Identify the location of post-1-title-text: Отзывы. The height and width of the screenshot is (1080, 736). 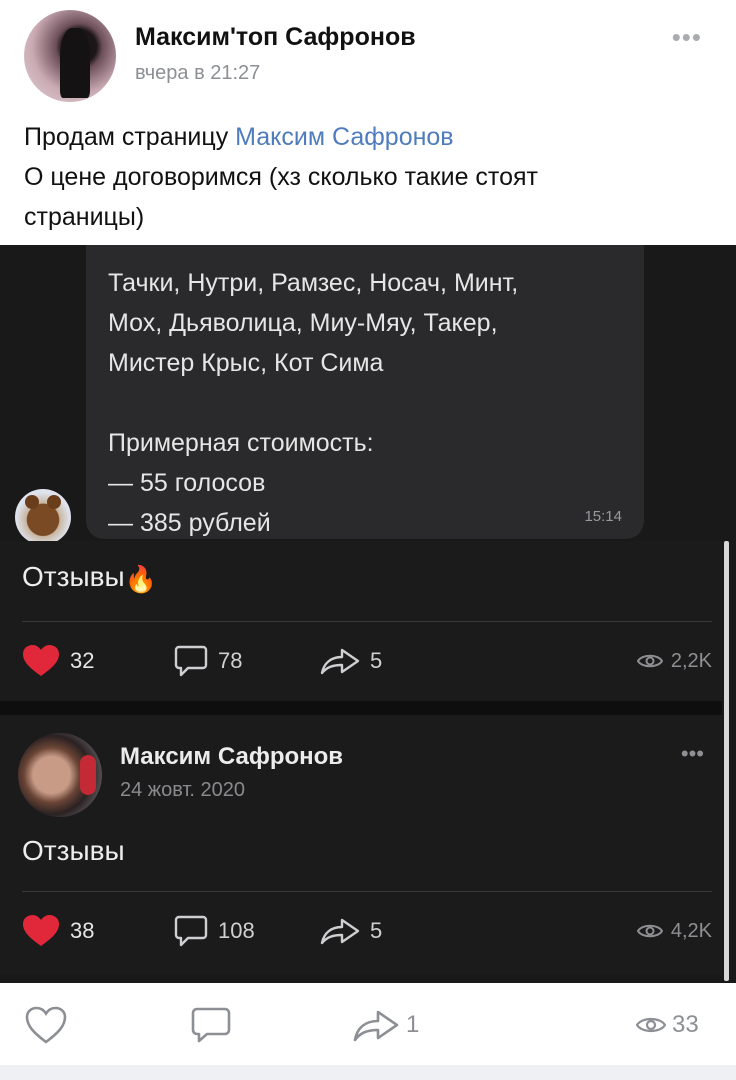
(73, 576).